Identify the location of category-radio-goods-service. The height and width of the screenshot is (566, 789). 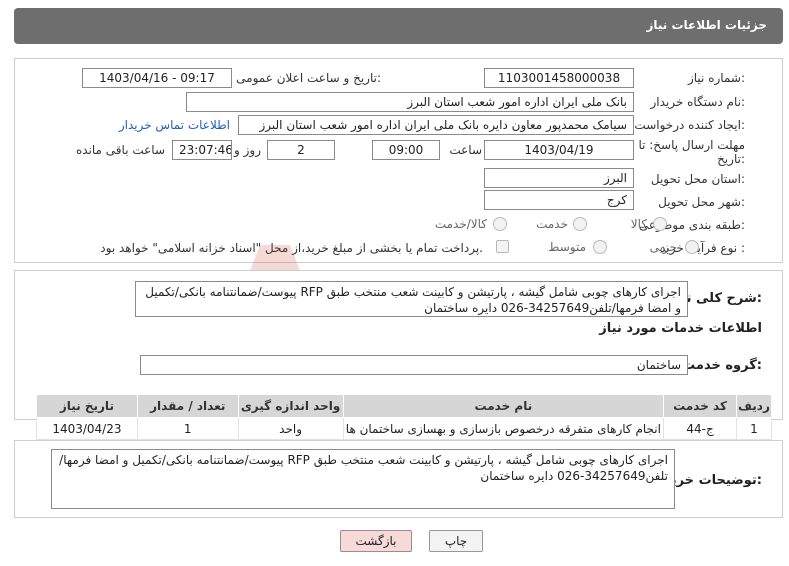
(500, 224).